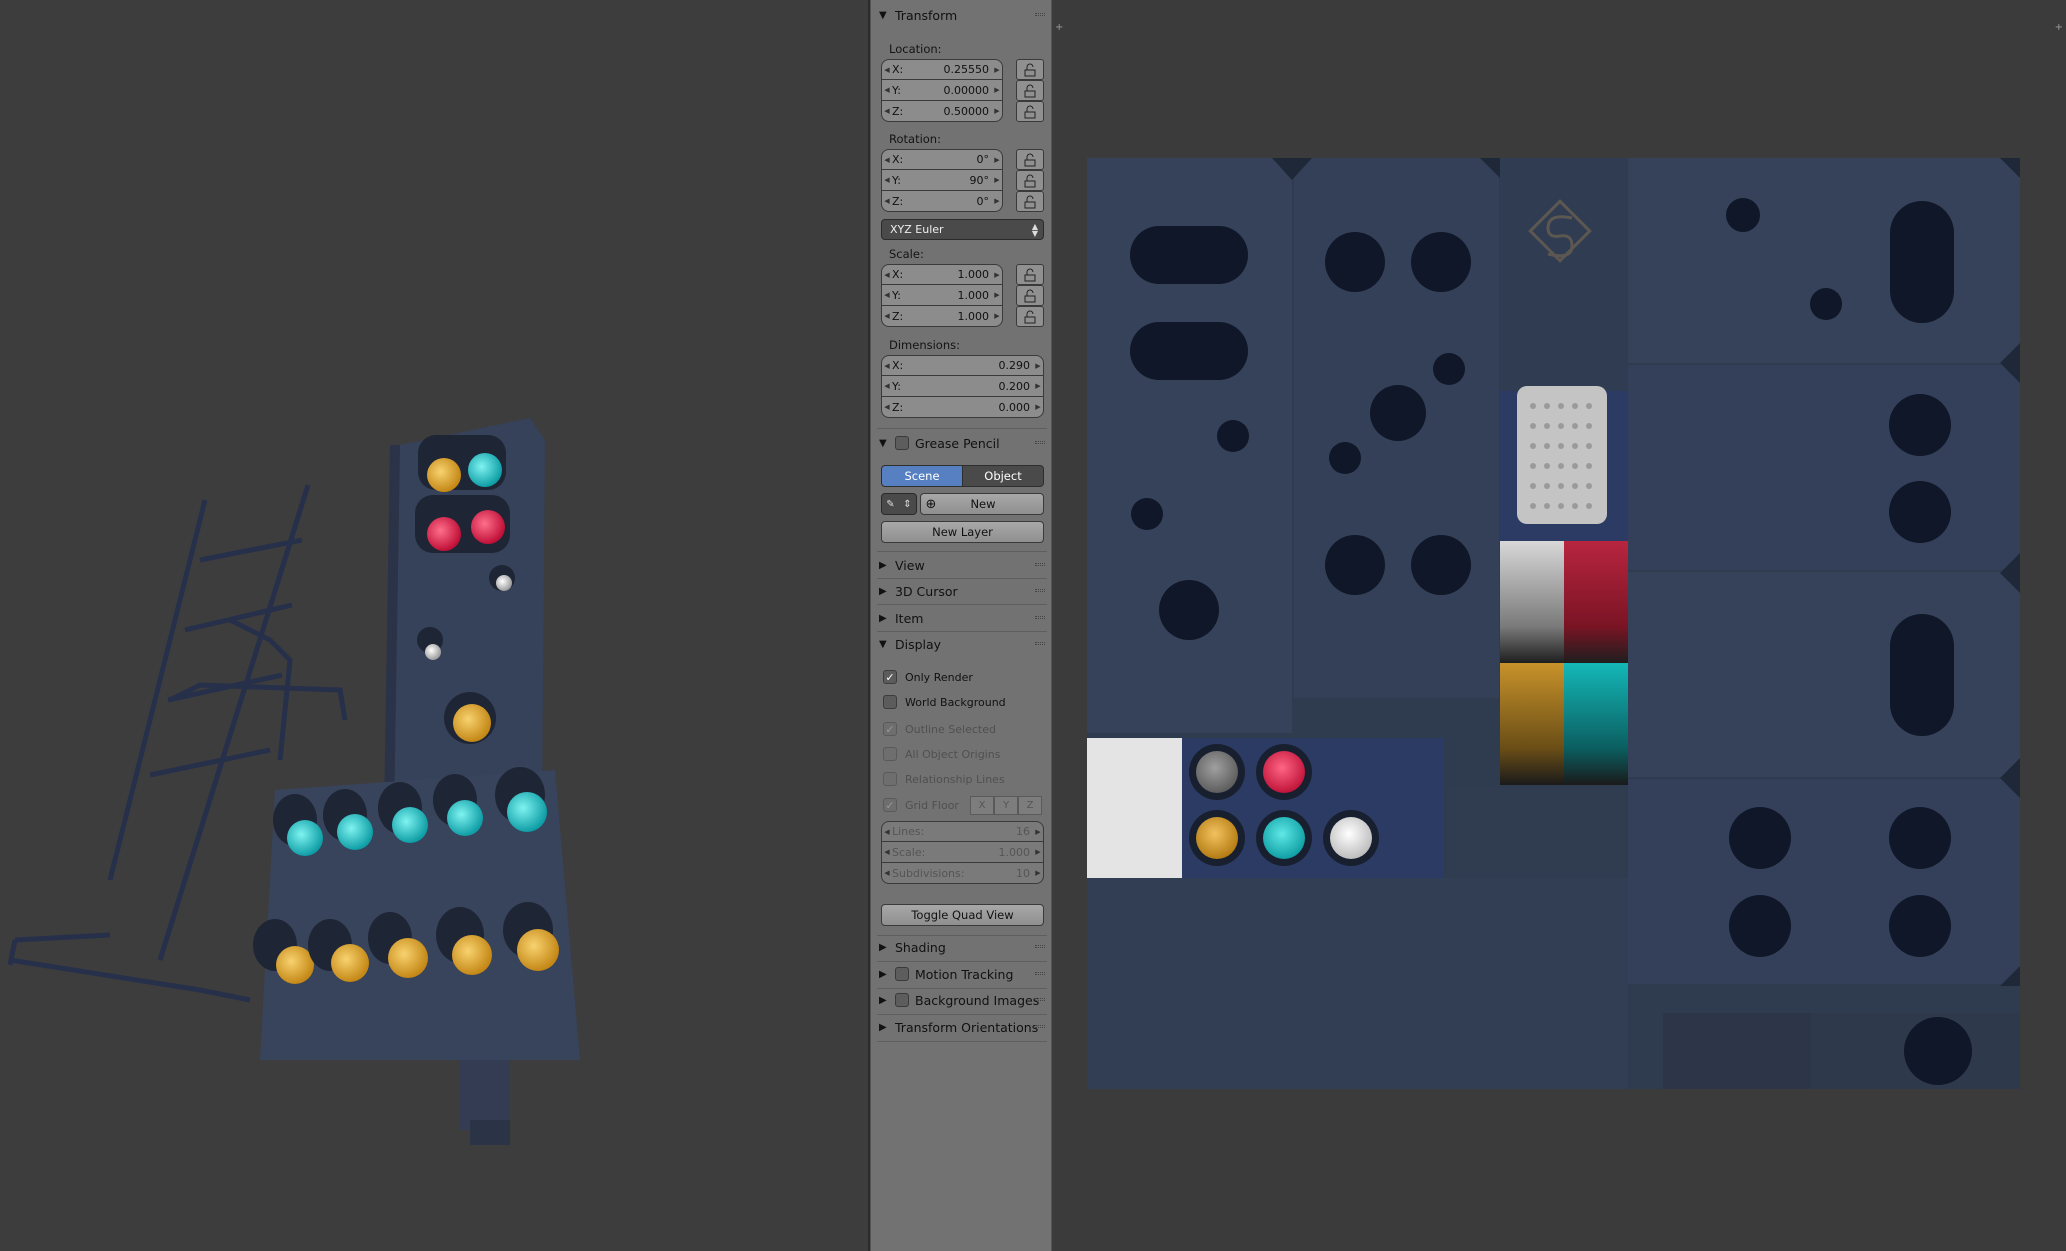 This screenshot has height=1251, width=2066. Describe the element at coordinates (1030, 316) in the screenshot. I see `lock-scale-z-toggle` at that location.